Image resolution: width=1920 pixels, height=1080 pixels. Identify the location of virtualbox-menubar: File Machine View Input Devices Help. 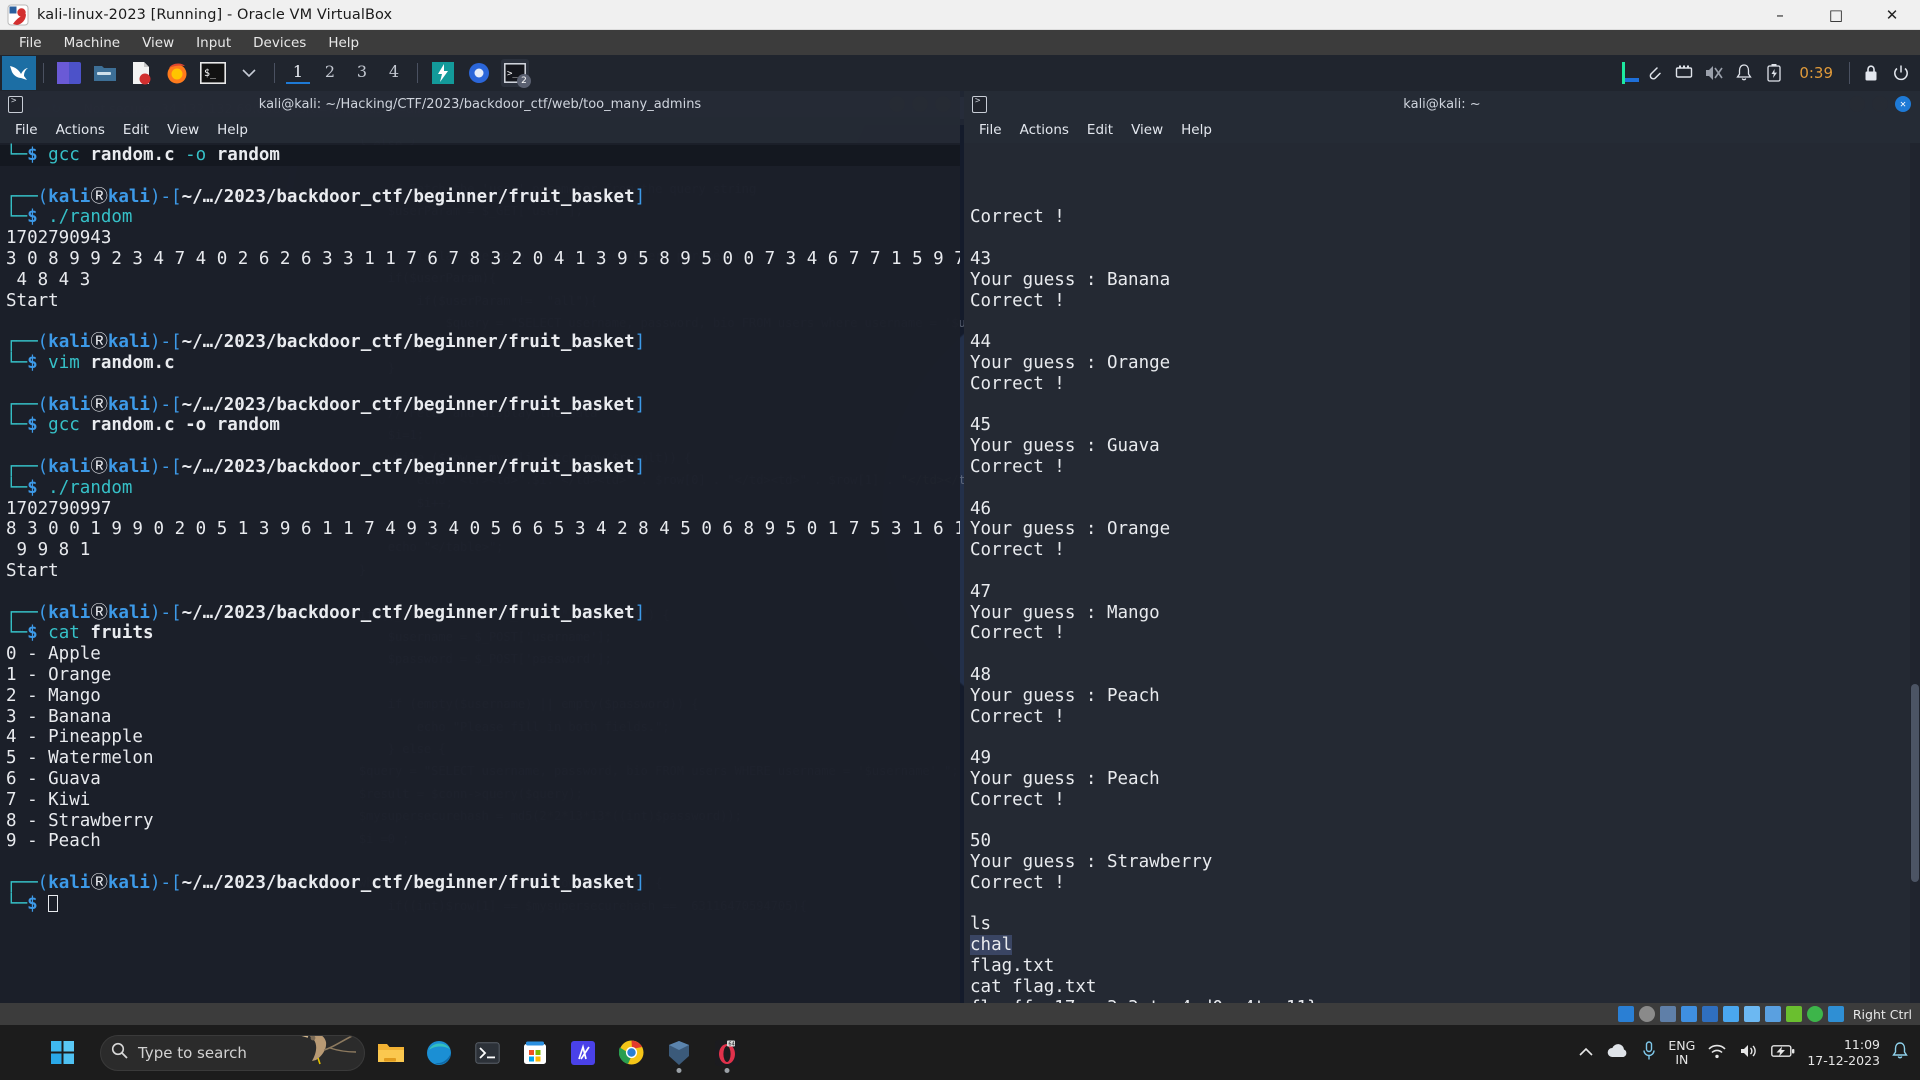
(960, 42).